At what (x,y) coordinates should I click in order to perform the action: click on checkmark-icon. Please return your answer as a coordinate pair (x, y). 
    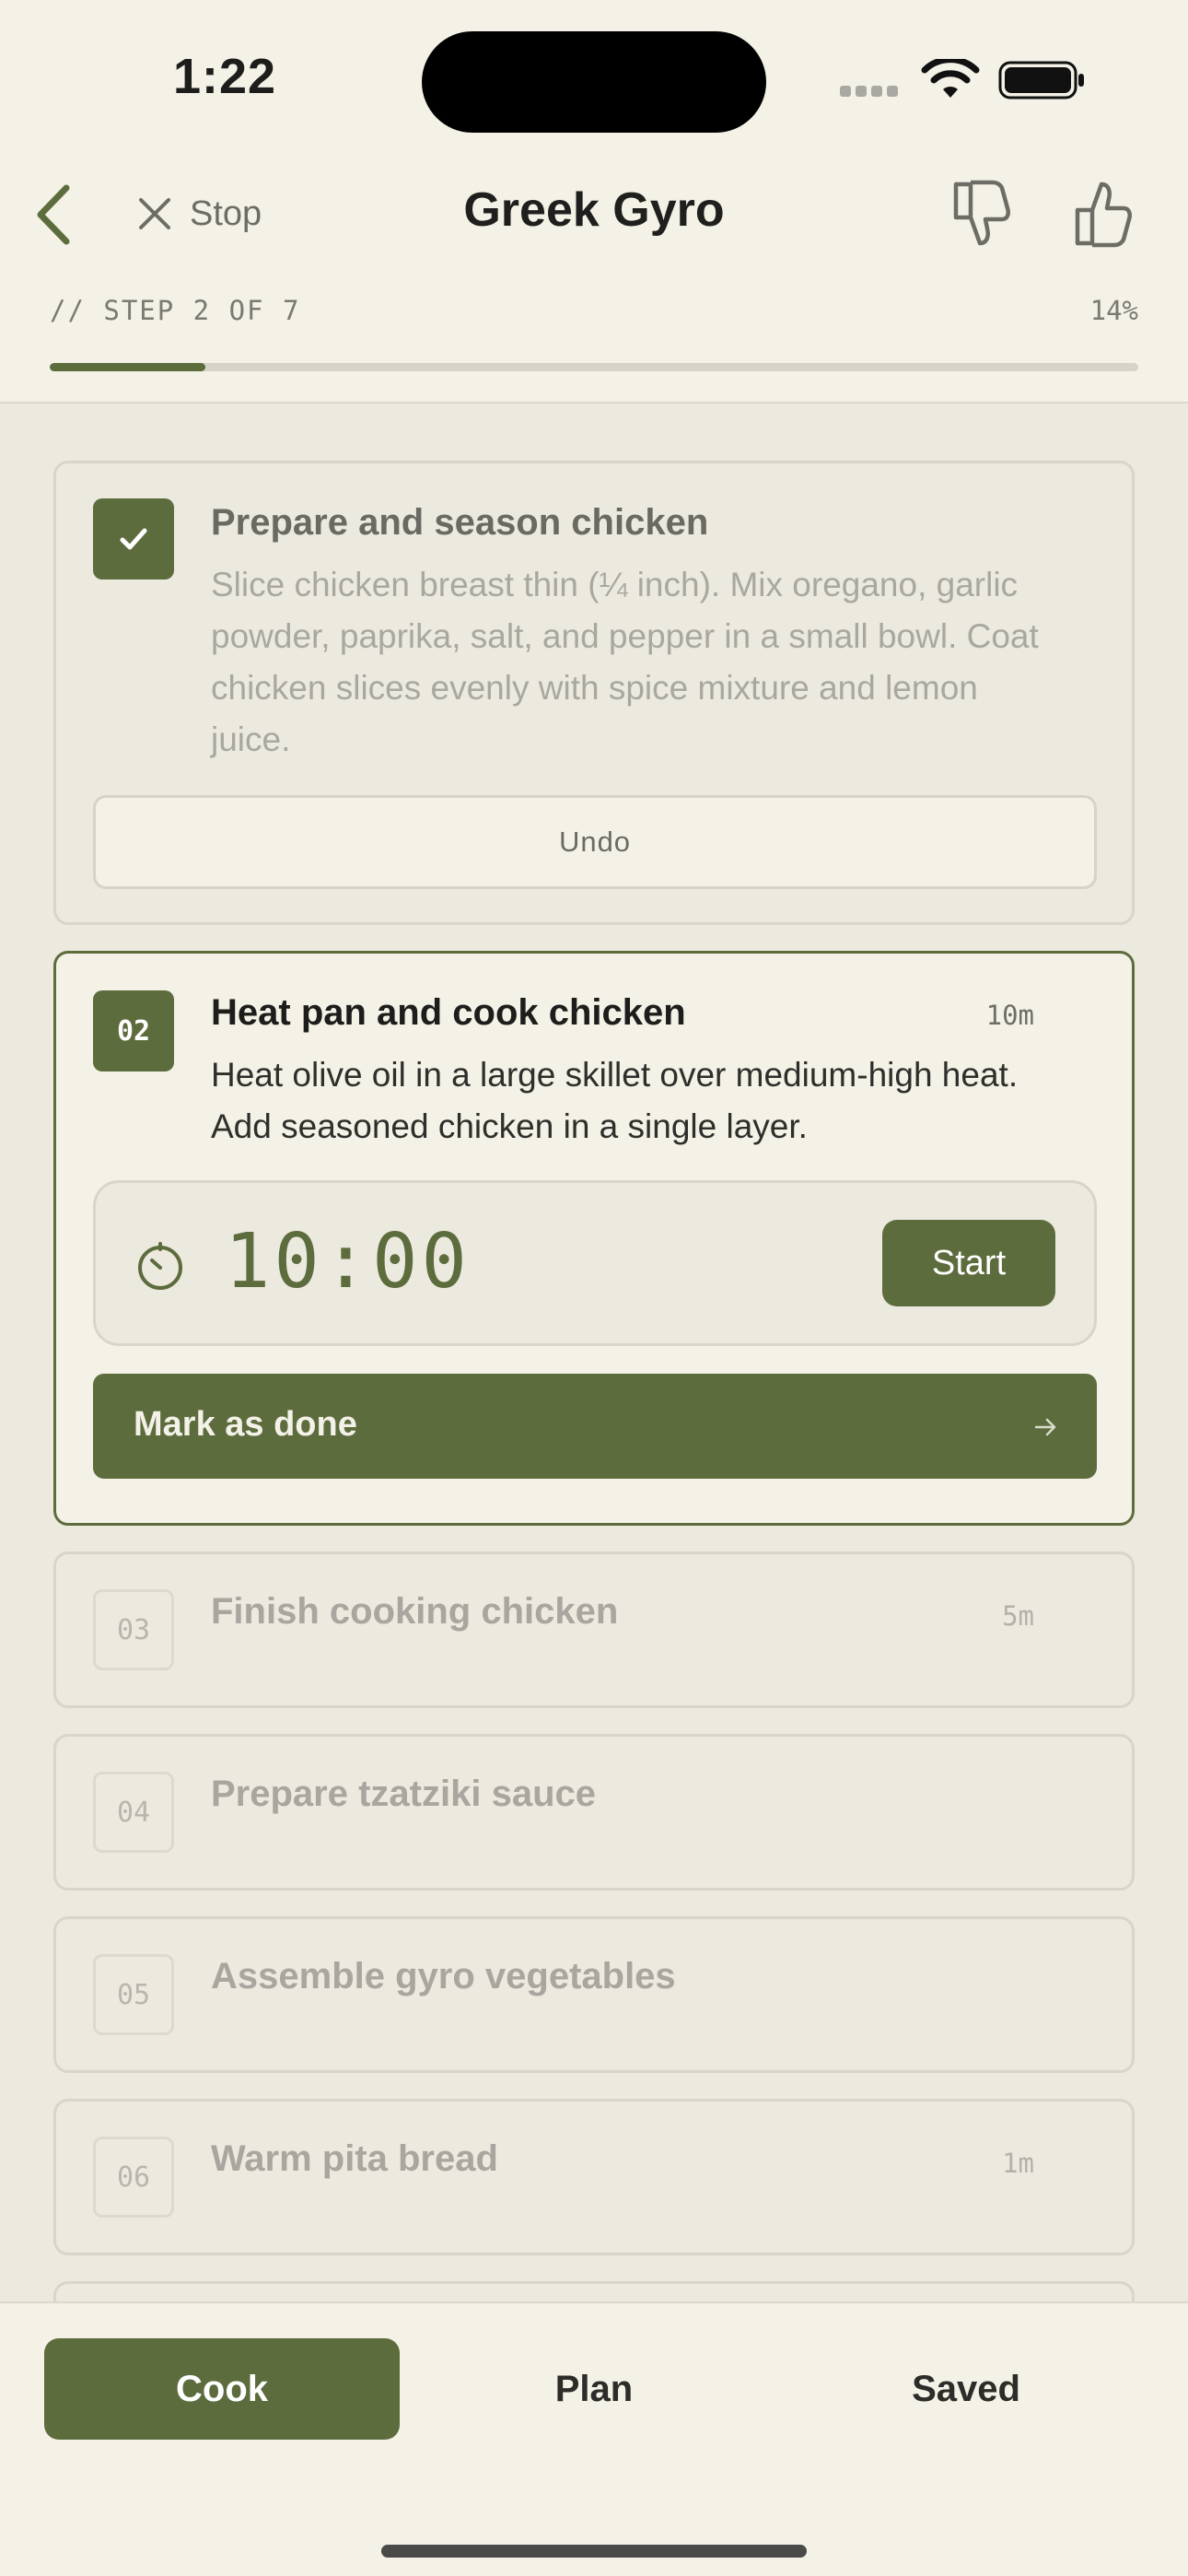
    Looking at the image, I should click on (133, 539).